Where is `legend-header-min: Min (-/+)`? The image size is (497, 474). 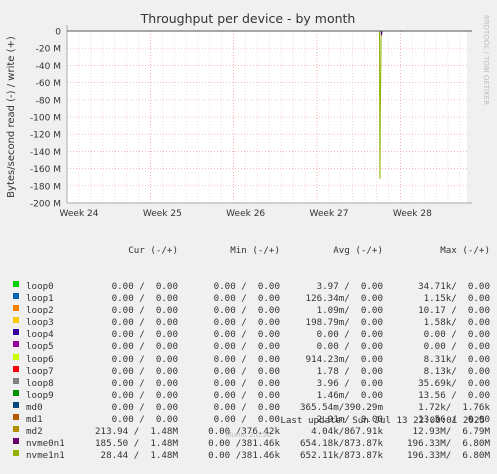 legend-header-min: Min (-/+) is located at coordinates (255, 251).